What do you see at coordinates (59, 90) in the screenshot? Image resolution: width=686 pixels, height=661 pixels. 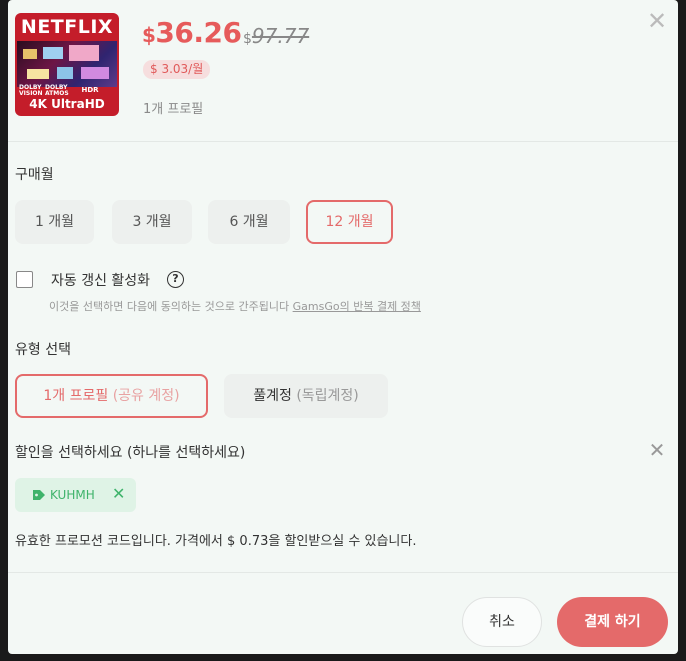 I see `format-badges: DOLBY VISION DOLBY ATMOS HDR` at bounding box center [59, 90].